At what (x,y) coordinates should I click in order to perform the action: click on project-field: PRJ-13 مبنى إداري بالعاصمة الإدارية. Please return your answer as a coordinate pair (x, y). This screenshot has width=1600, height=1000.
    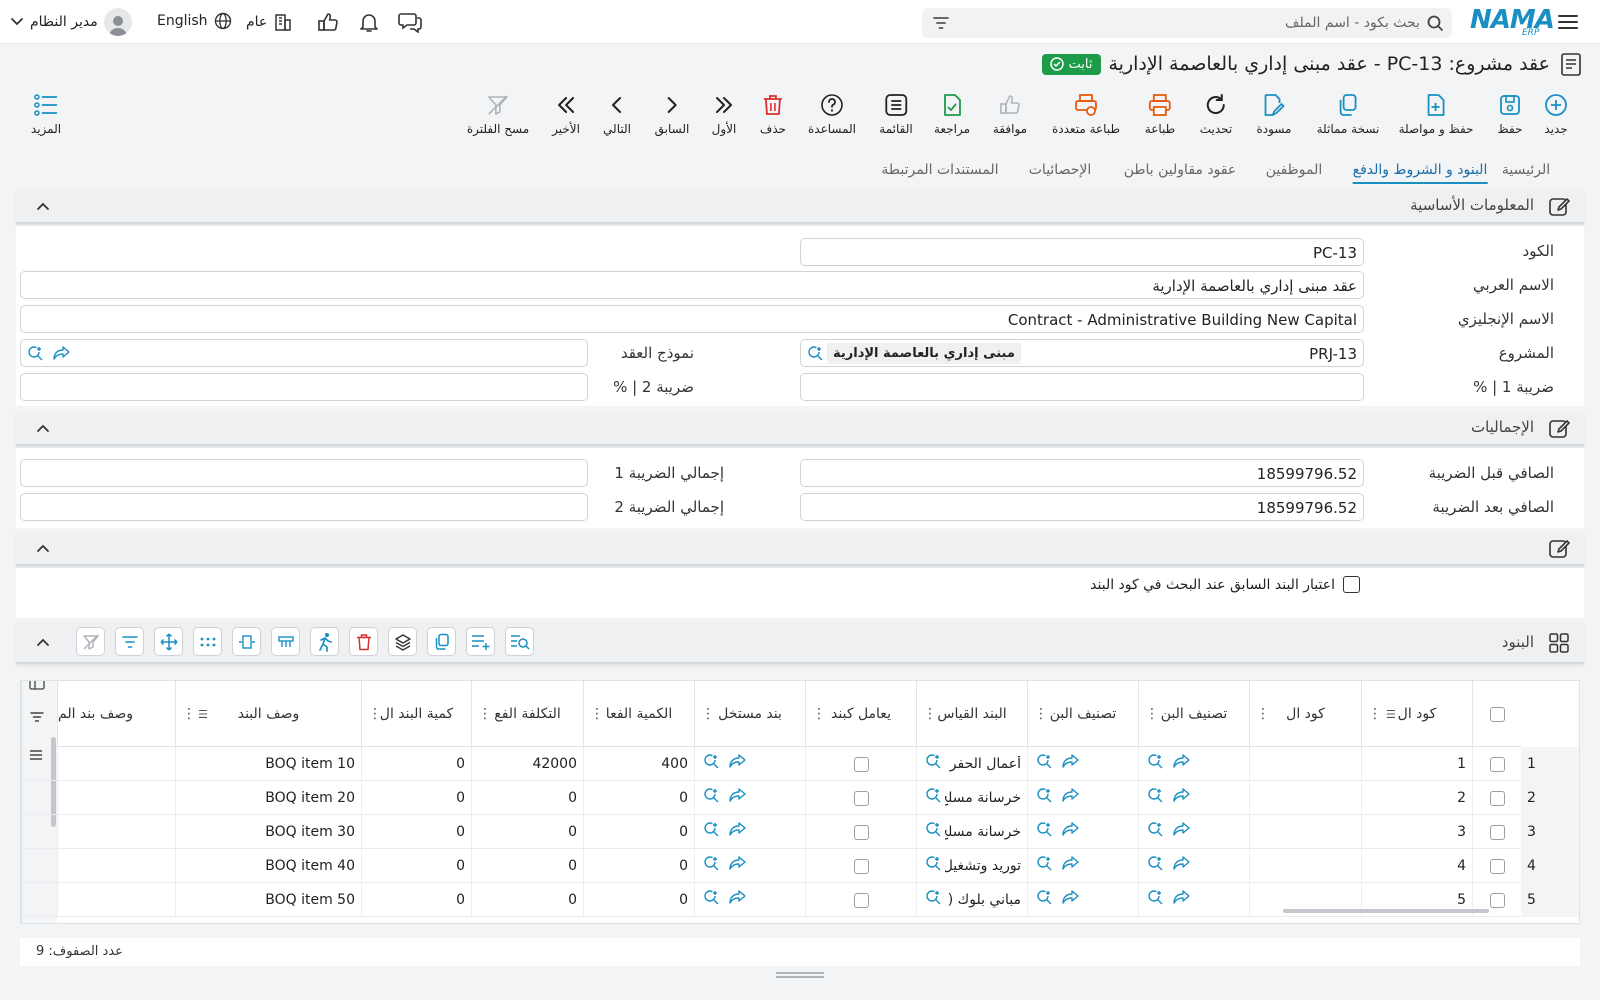
    Looking at the image, I should click on (1082, 353).